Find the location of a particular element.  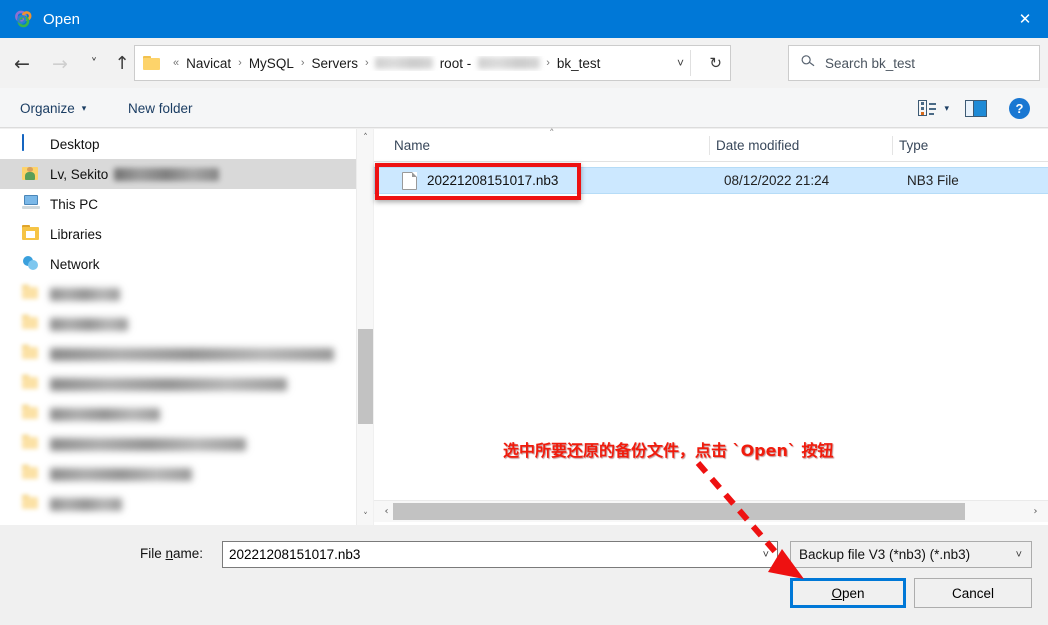

sidebar-item-this-pc: This PC is located at coordinates (178, 204).